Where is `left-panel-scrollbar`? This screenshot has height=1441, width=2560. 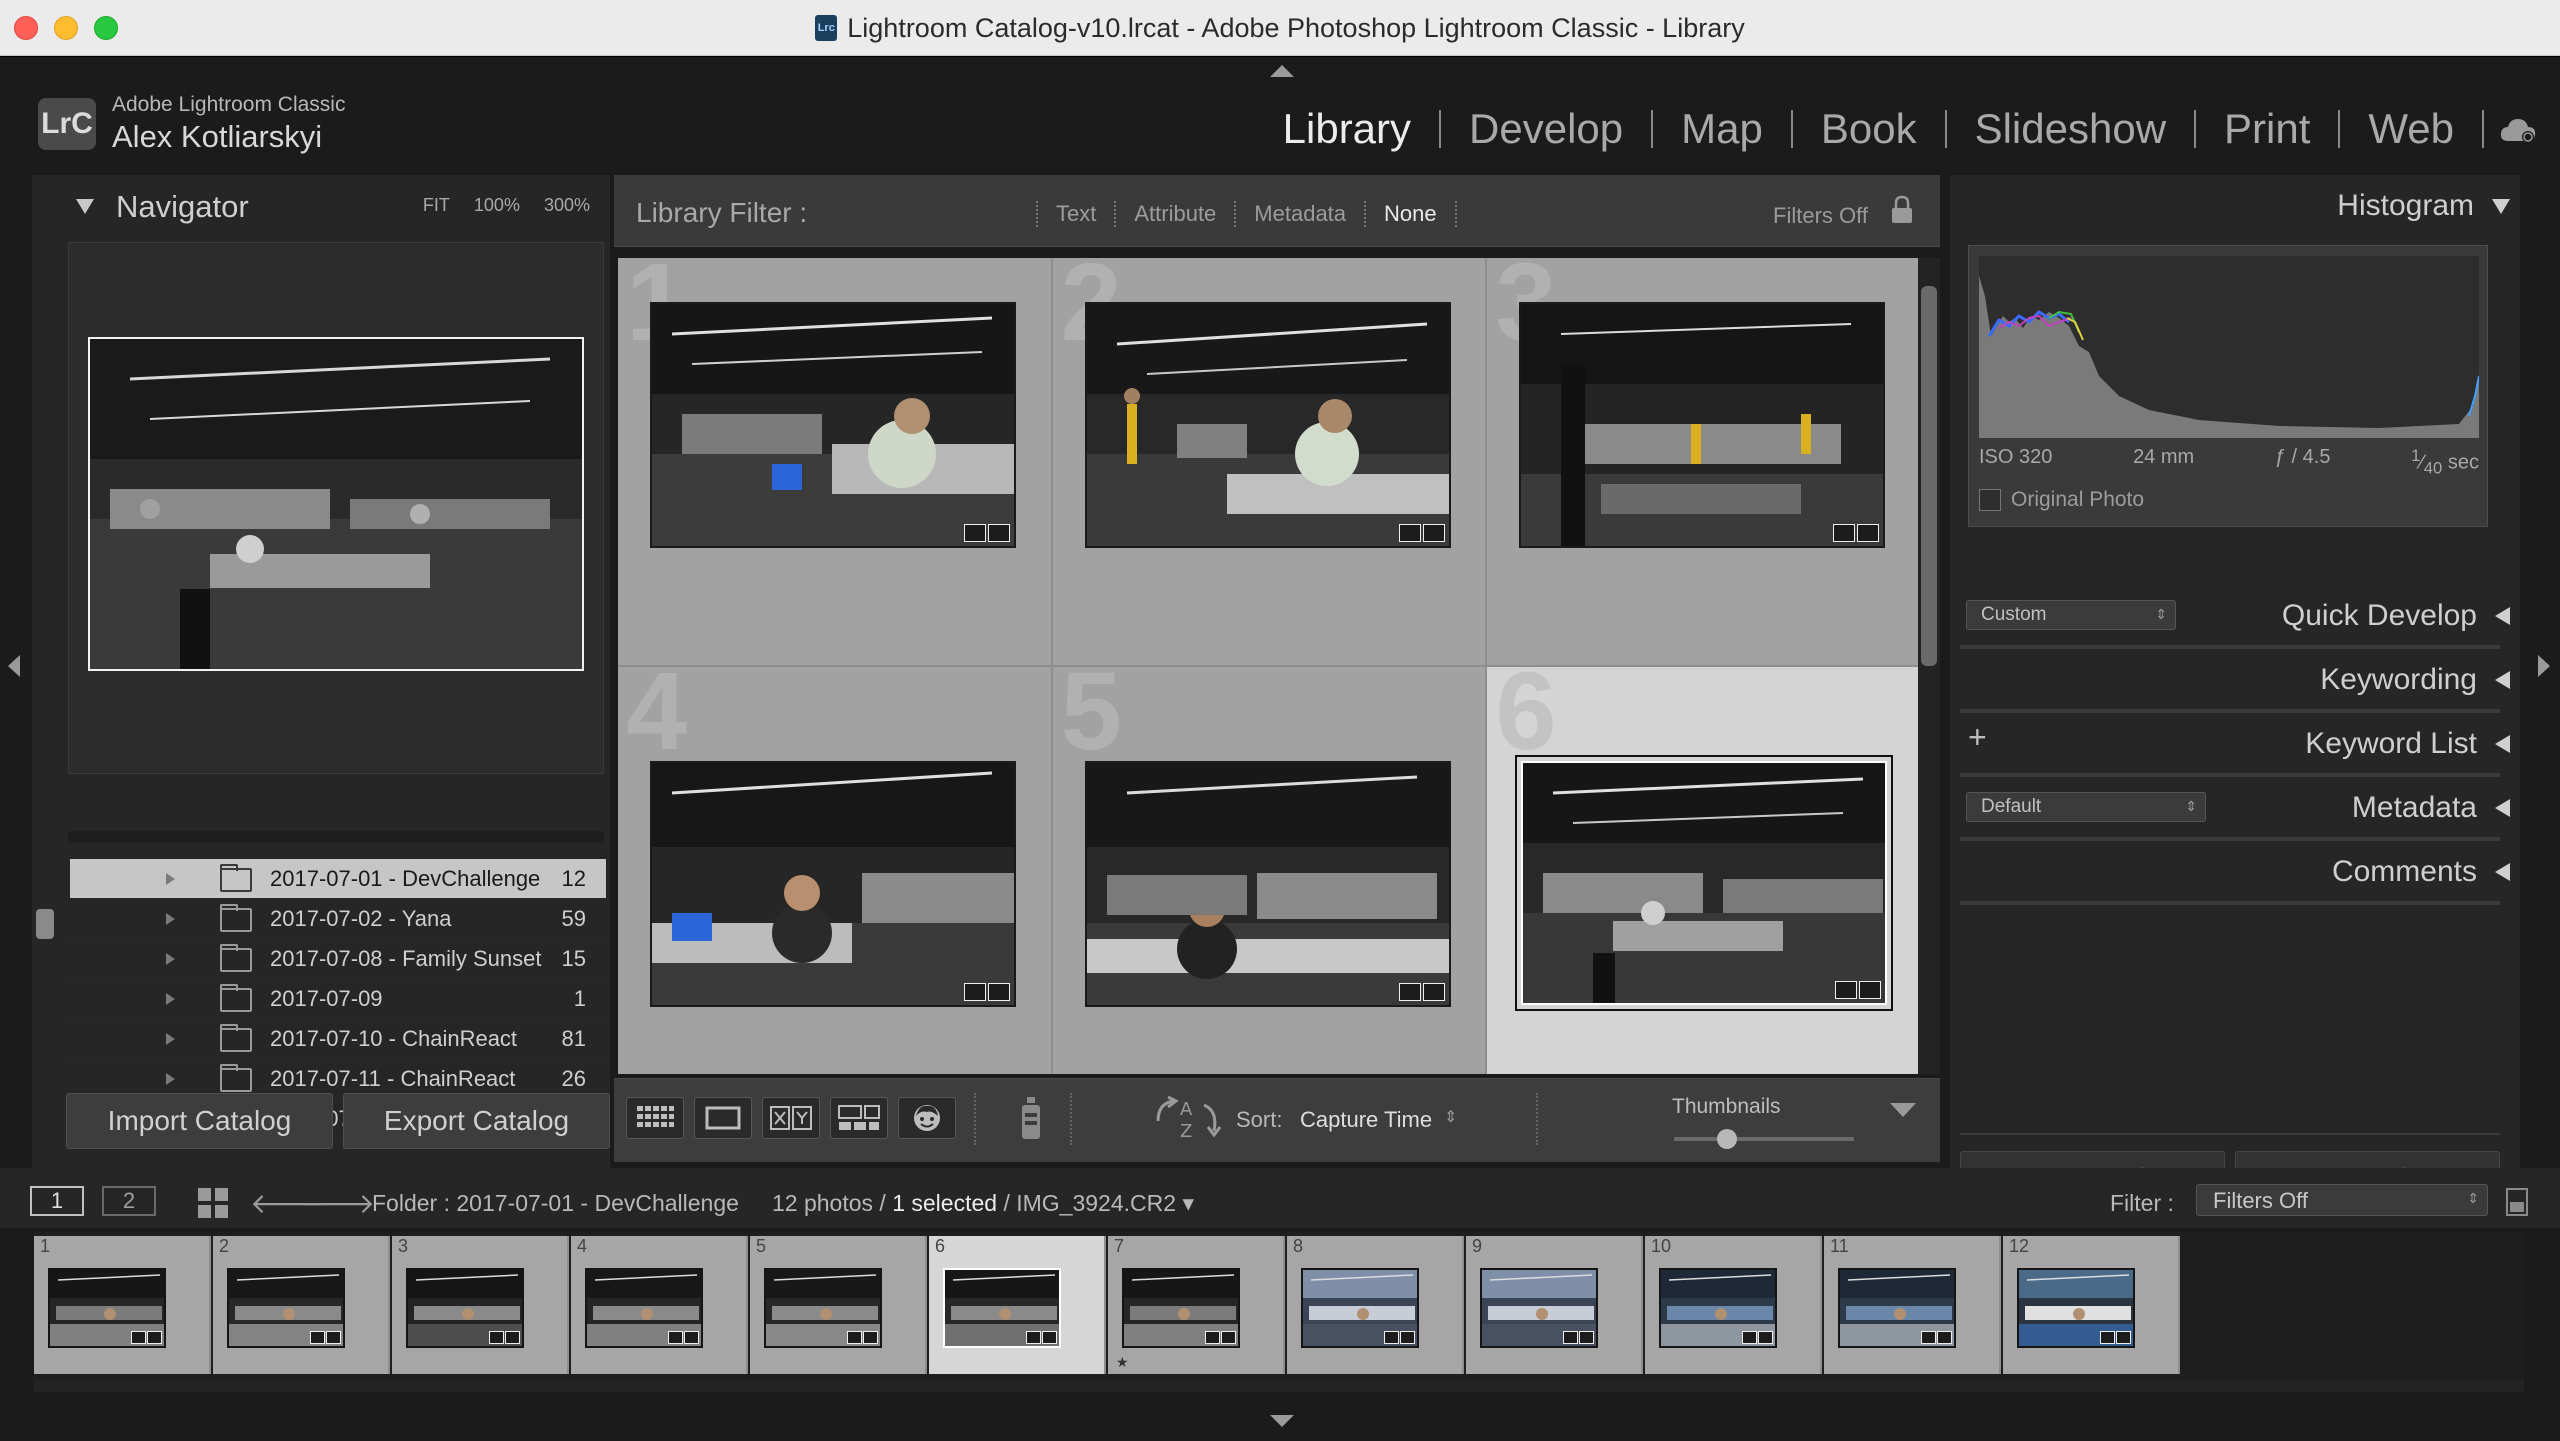 left-panel-scrollbar is located at coordinates (45, 924).